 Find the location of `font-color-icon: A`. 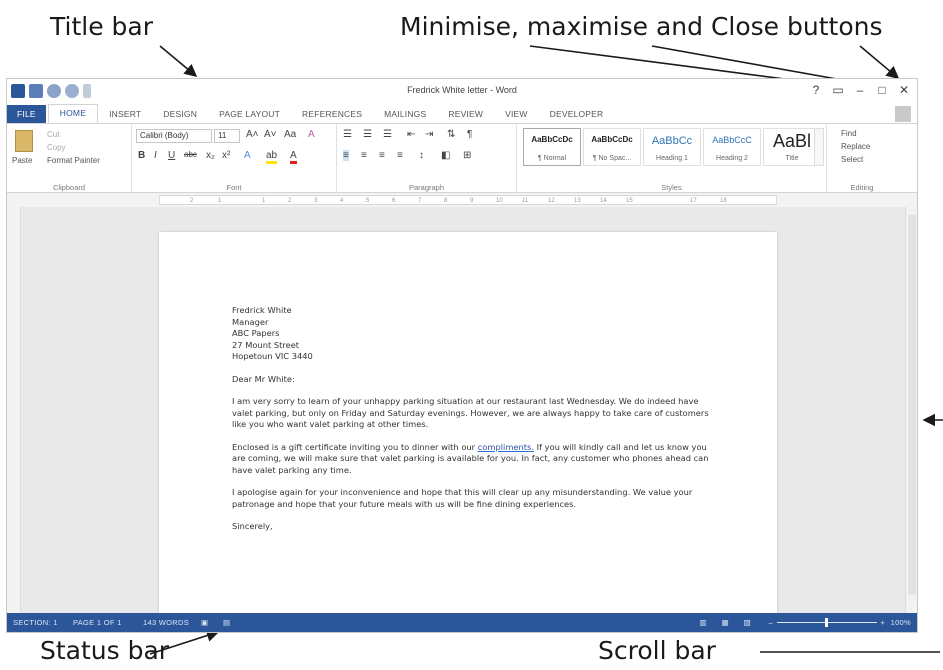

font-color-icon: A is located at coordinates (293, 157).